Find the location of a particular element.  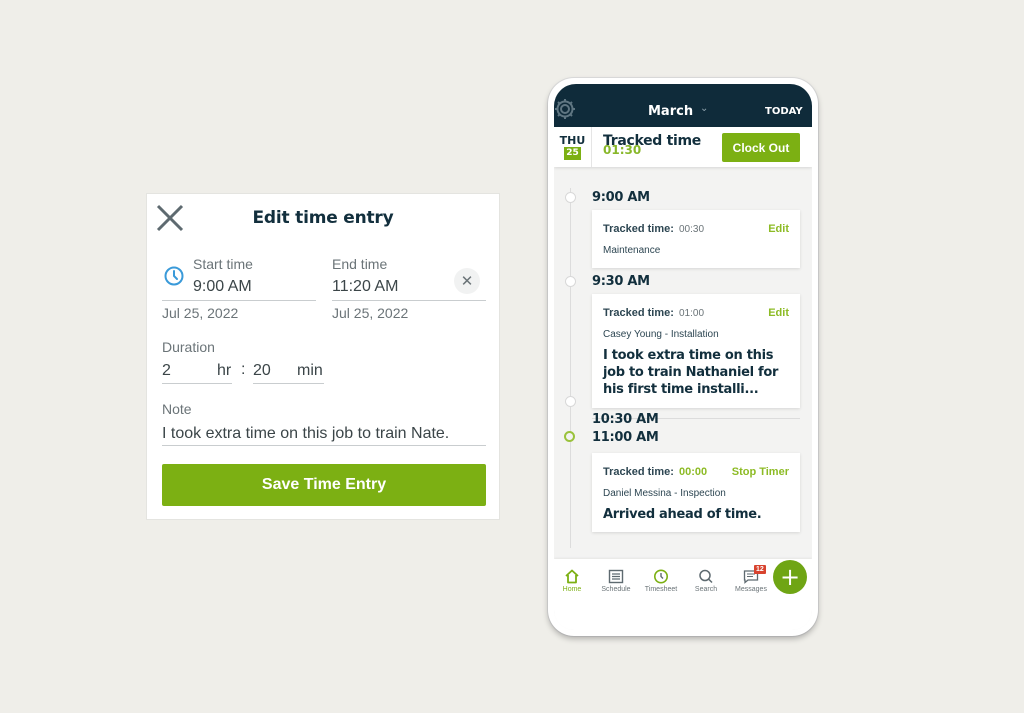

month-selector: March is located at coordinates (670, 111).